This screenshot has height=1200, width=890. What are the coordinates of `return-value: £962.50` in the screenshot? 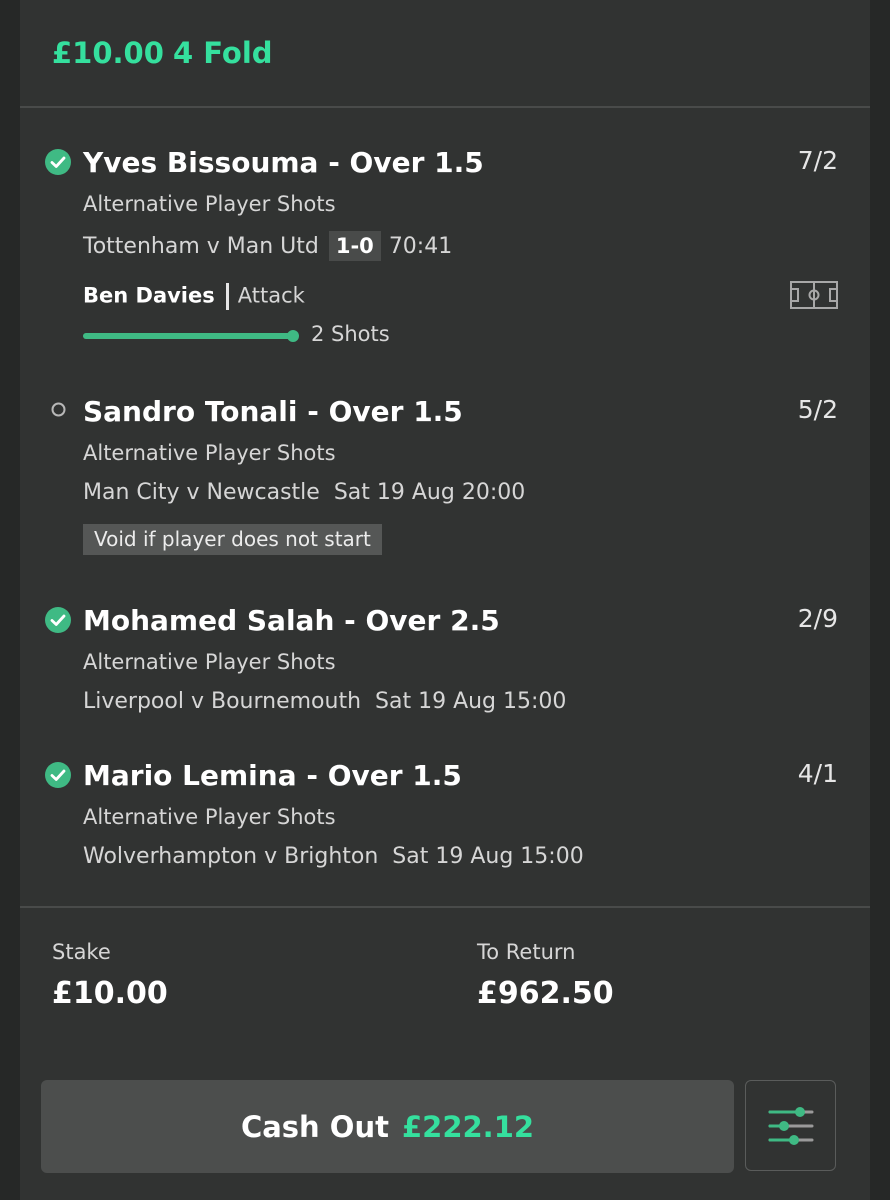 It's located at (545, 993).